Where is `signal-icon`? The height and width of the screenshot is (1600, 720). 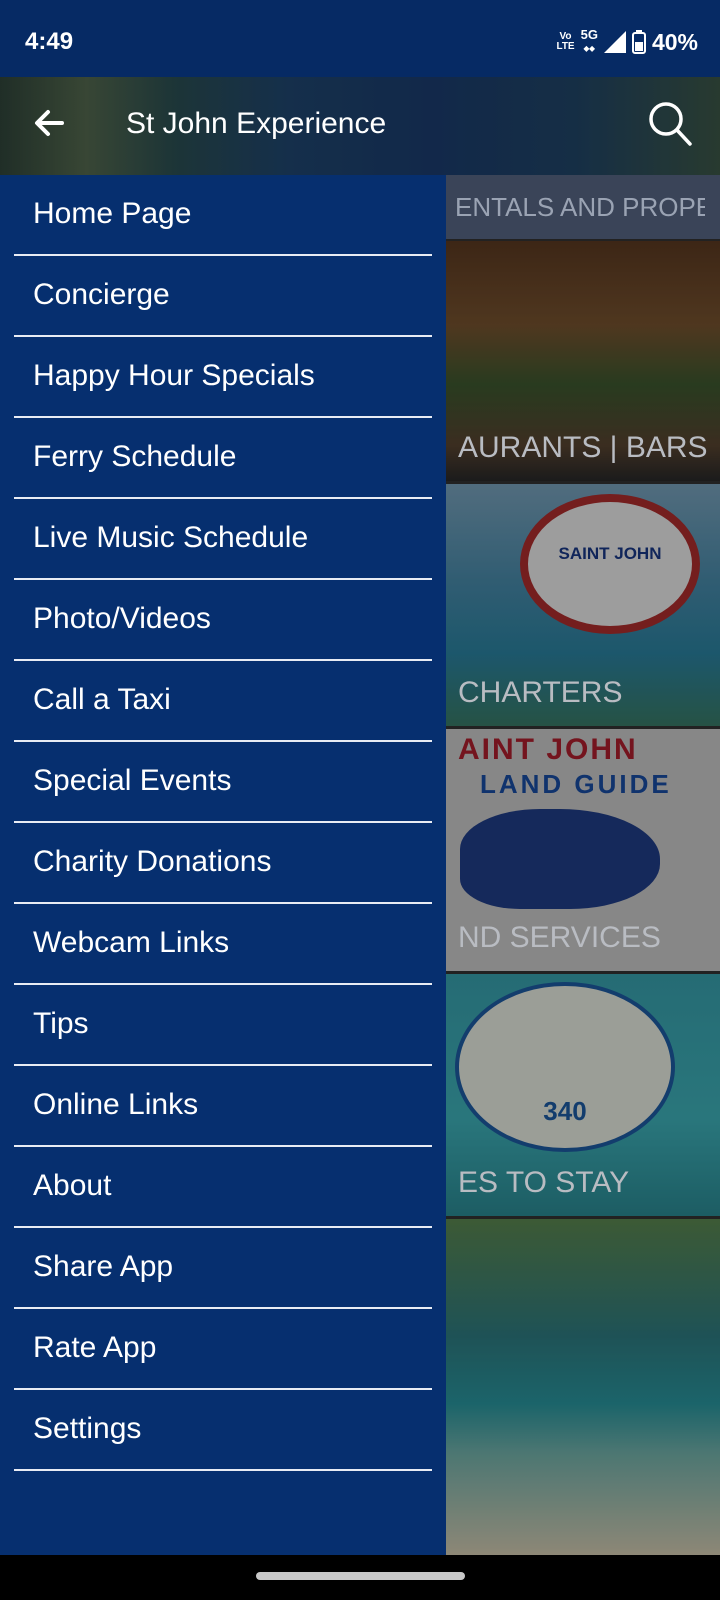 signal-icon is located at coordinates (614, 42).